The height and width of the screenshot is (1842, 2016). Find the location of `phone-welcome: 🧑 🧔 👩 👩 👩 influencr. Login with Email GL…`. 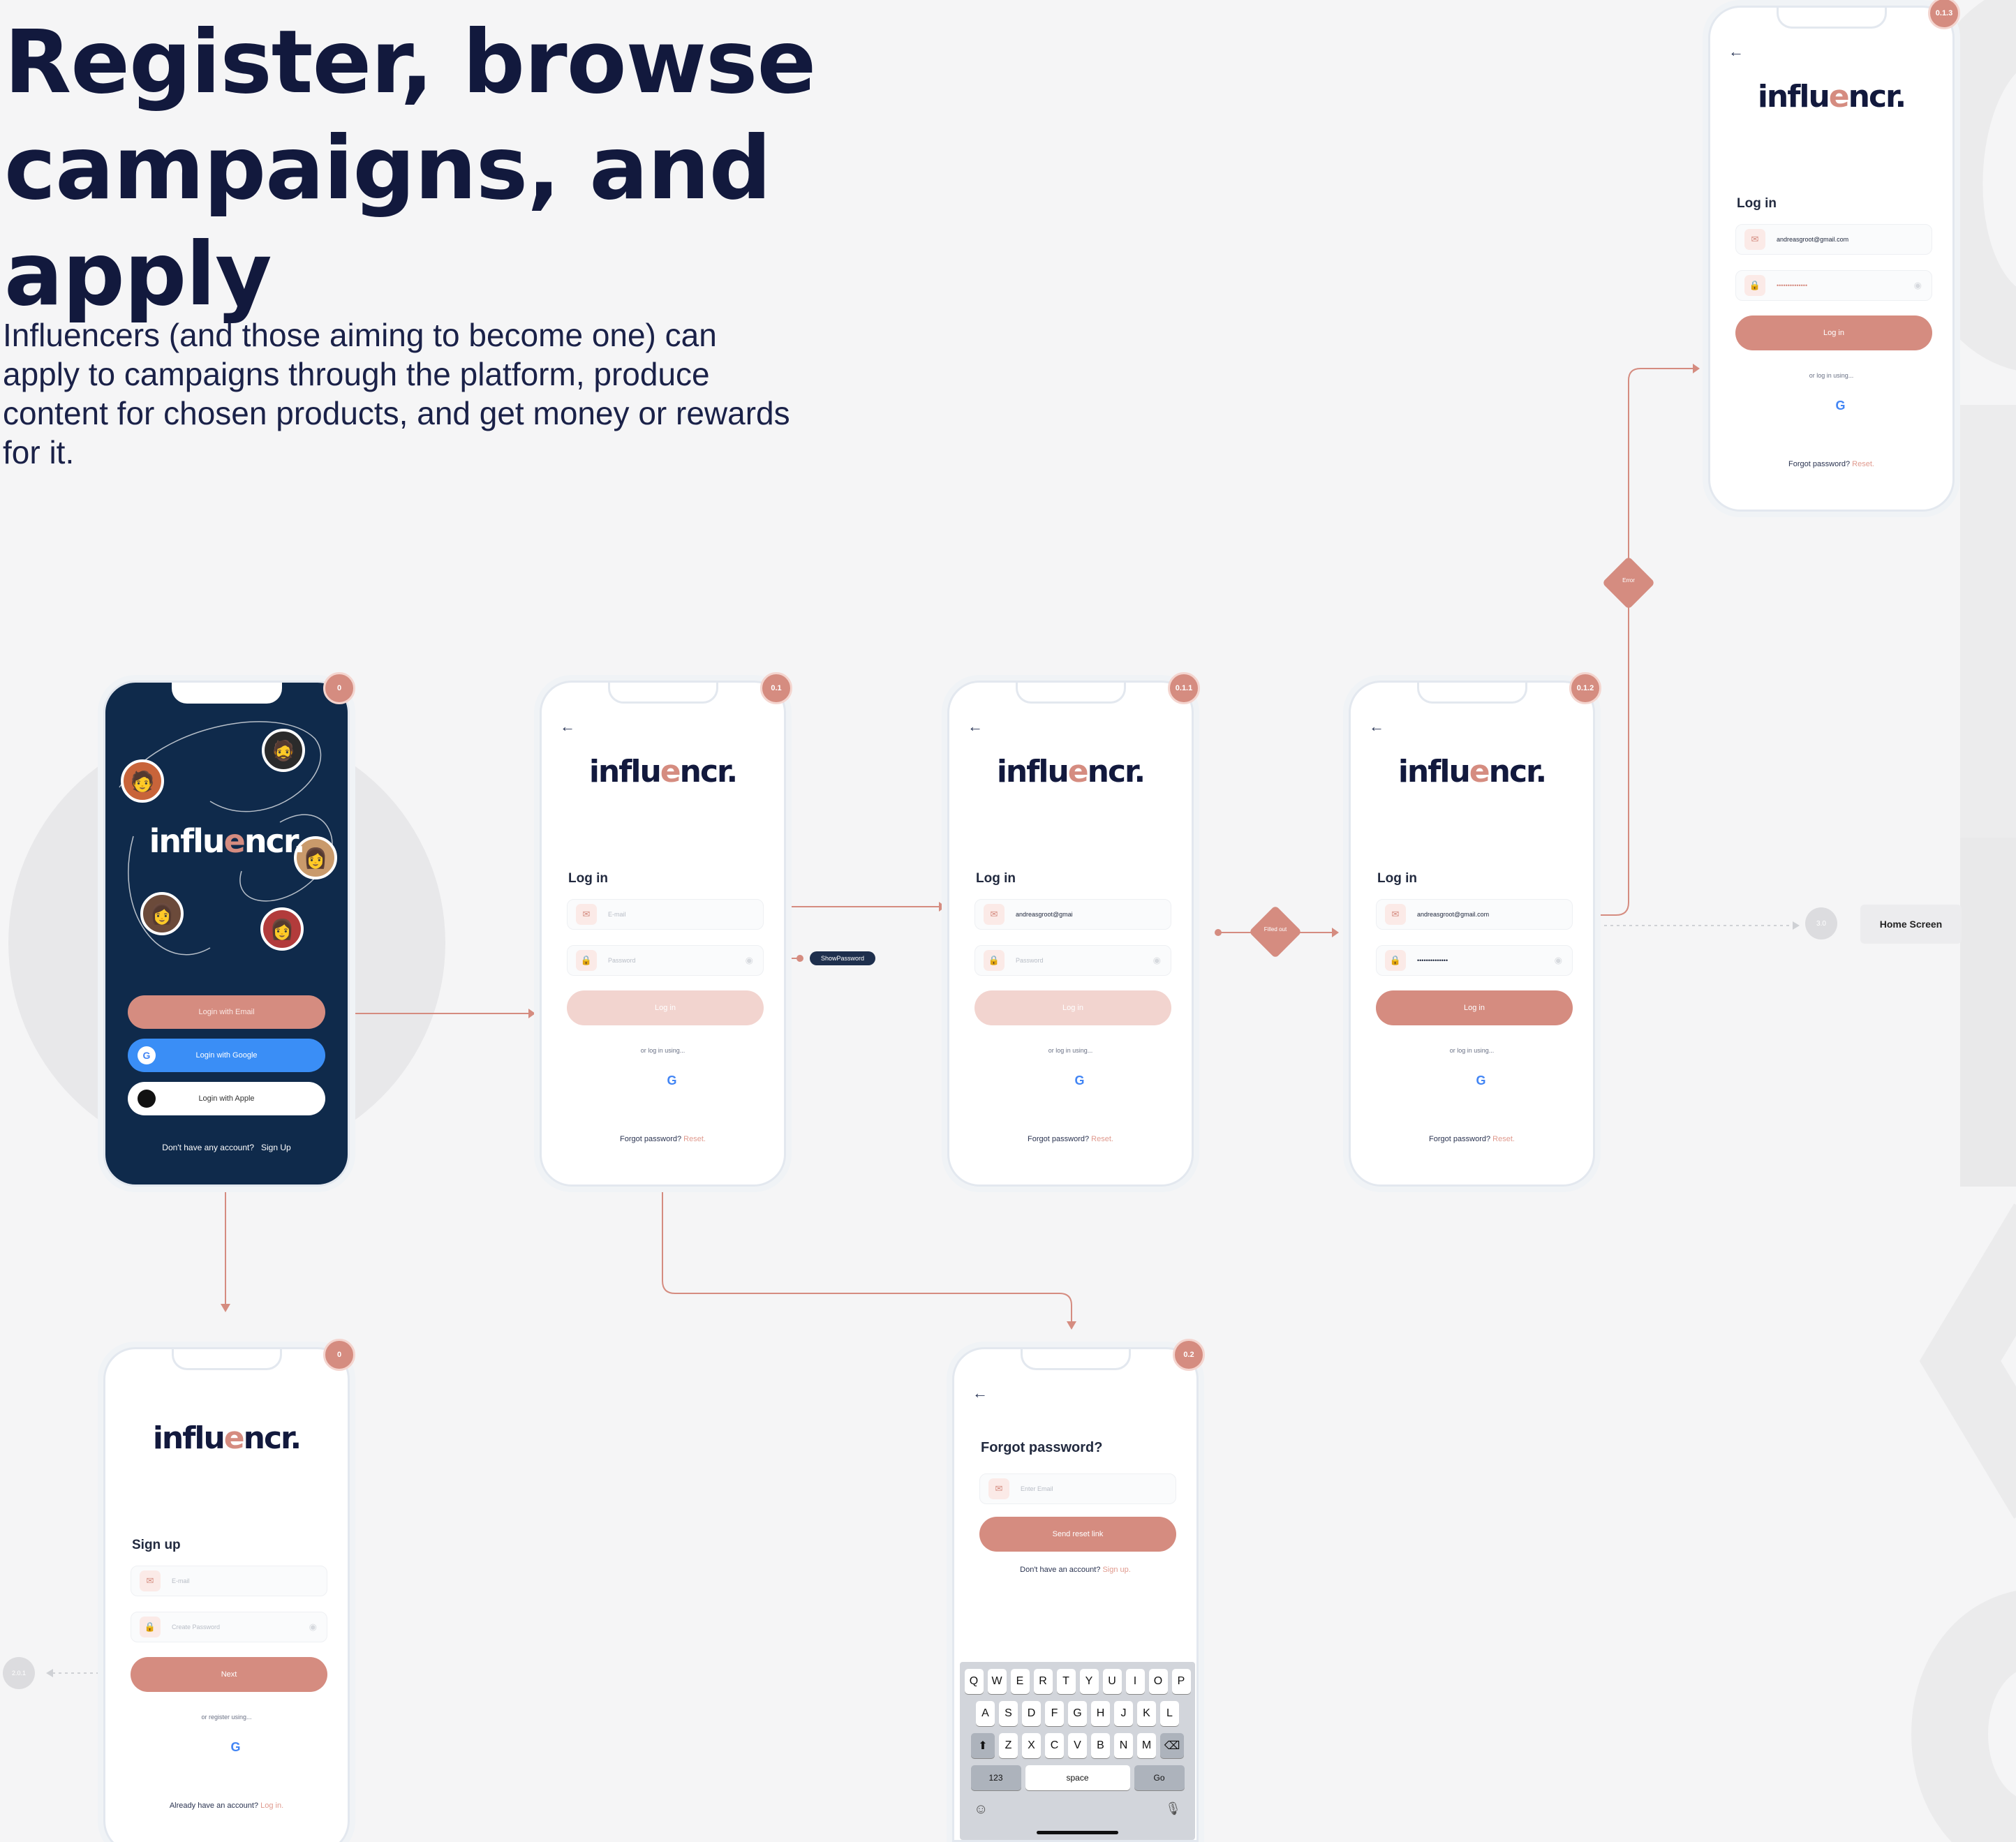

phone-welcome: 🧑 🧔 👩 👩 👩 influencr. Login with Email GL… is located at coordinates (226, 934).